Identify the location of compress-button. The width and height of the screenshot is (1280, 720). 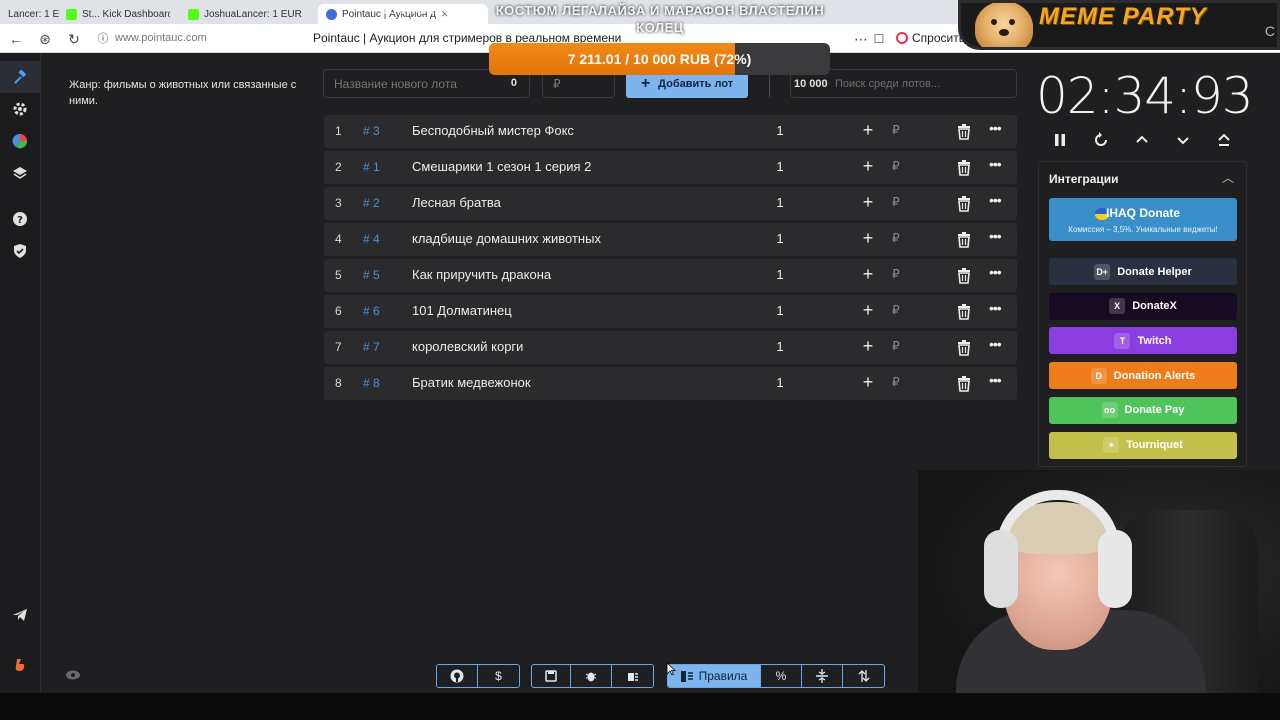
(822, 676).